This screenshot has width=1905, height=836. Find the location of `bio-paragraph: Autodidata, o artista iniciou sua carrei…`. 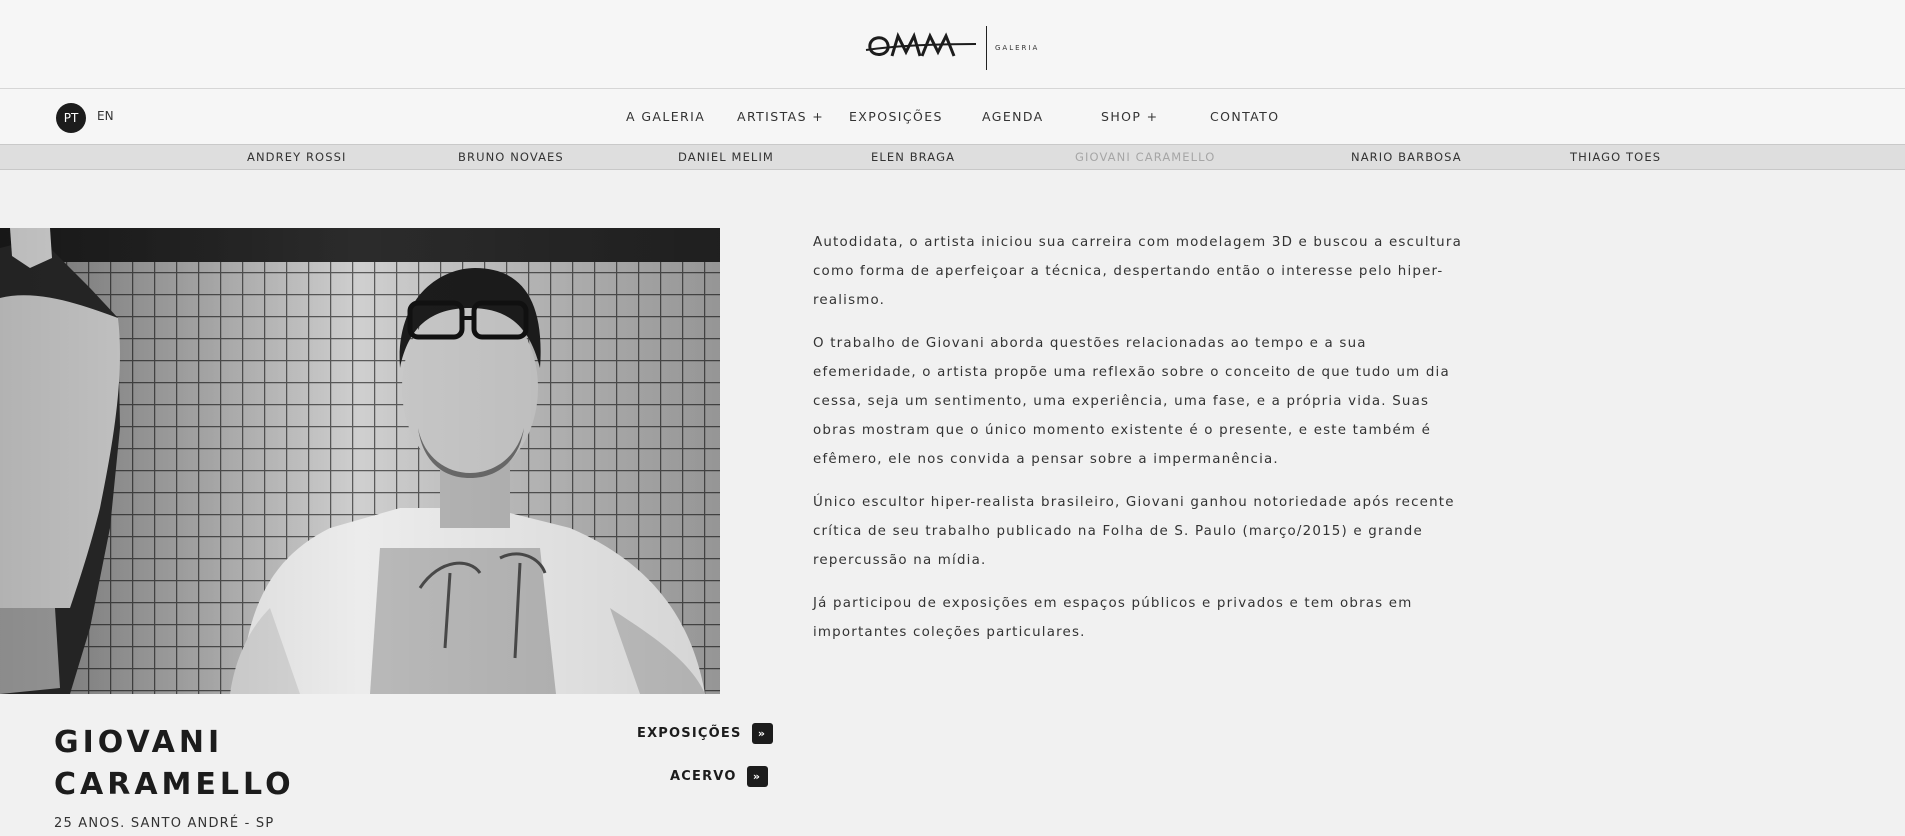

bio-paragraph: Autodidata, o artista iniciou sua carrei… is located at coordinates (1137, 271).